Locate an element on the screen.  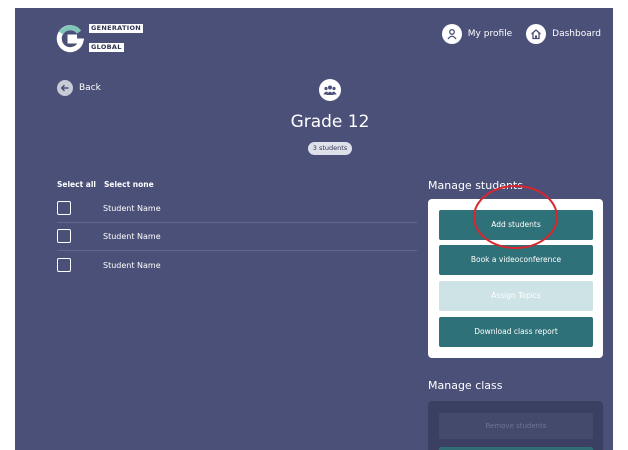
assign-topics-button: Assign Topics is located at coordinates (516, 296).